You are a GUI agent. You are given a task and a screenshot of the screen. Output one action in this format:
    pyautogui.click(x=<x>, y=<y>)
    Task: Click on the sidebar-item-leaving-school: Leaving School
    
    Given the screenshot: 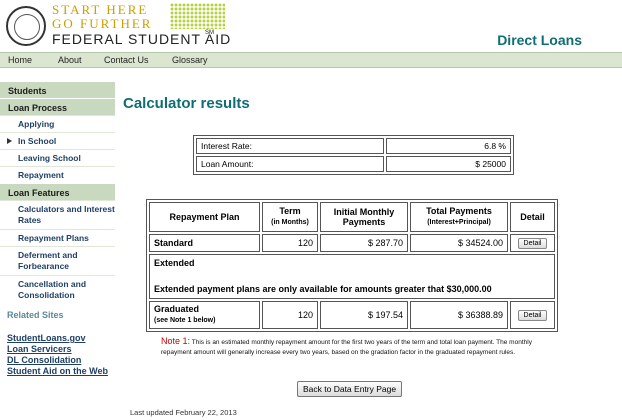 What is the action you would take?
    pyautogui.click(x=57, y=157)
    